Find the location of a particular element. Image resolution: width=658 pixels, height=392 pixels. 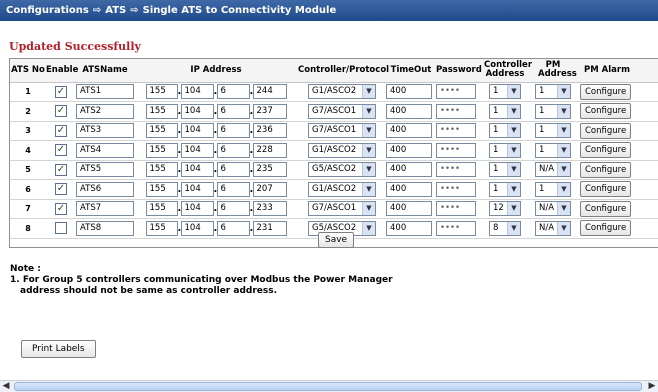

ip-octet-4-input: 237 is located at coordinates (269, 111).